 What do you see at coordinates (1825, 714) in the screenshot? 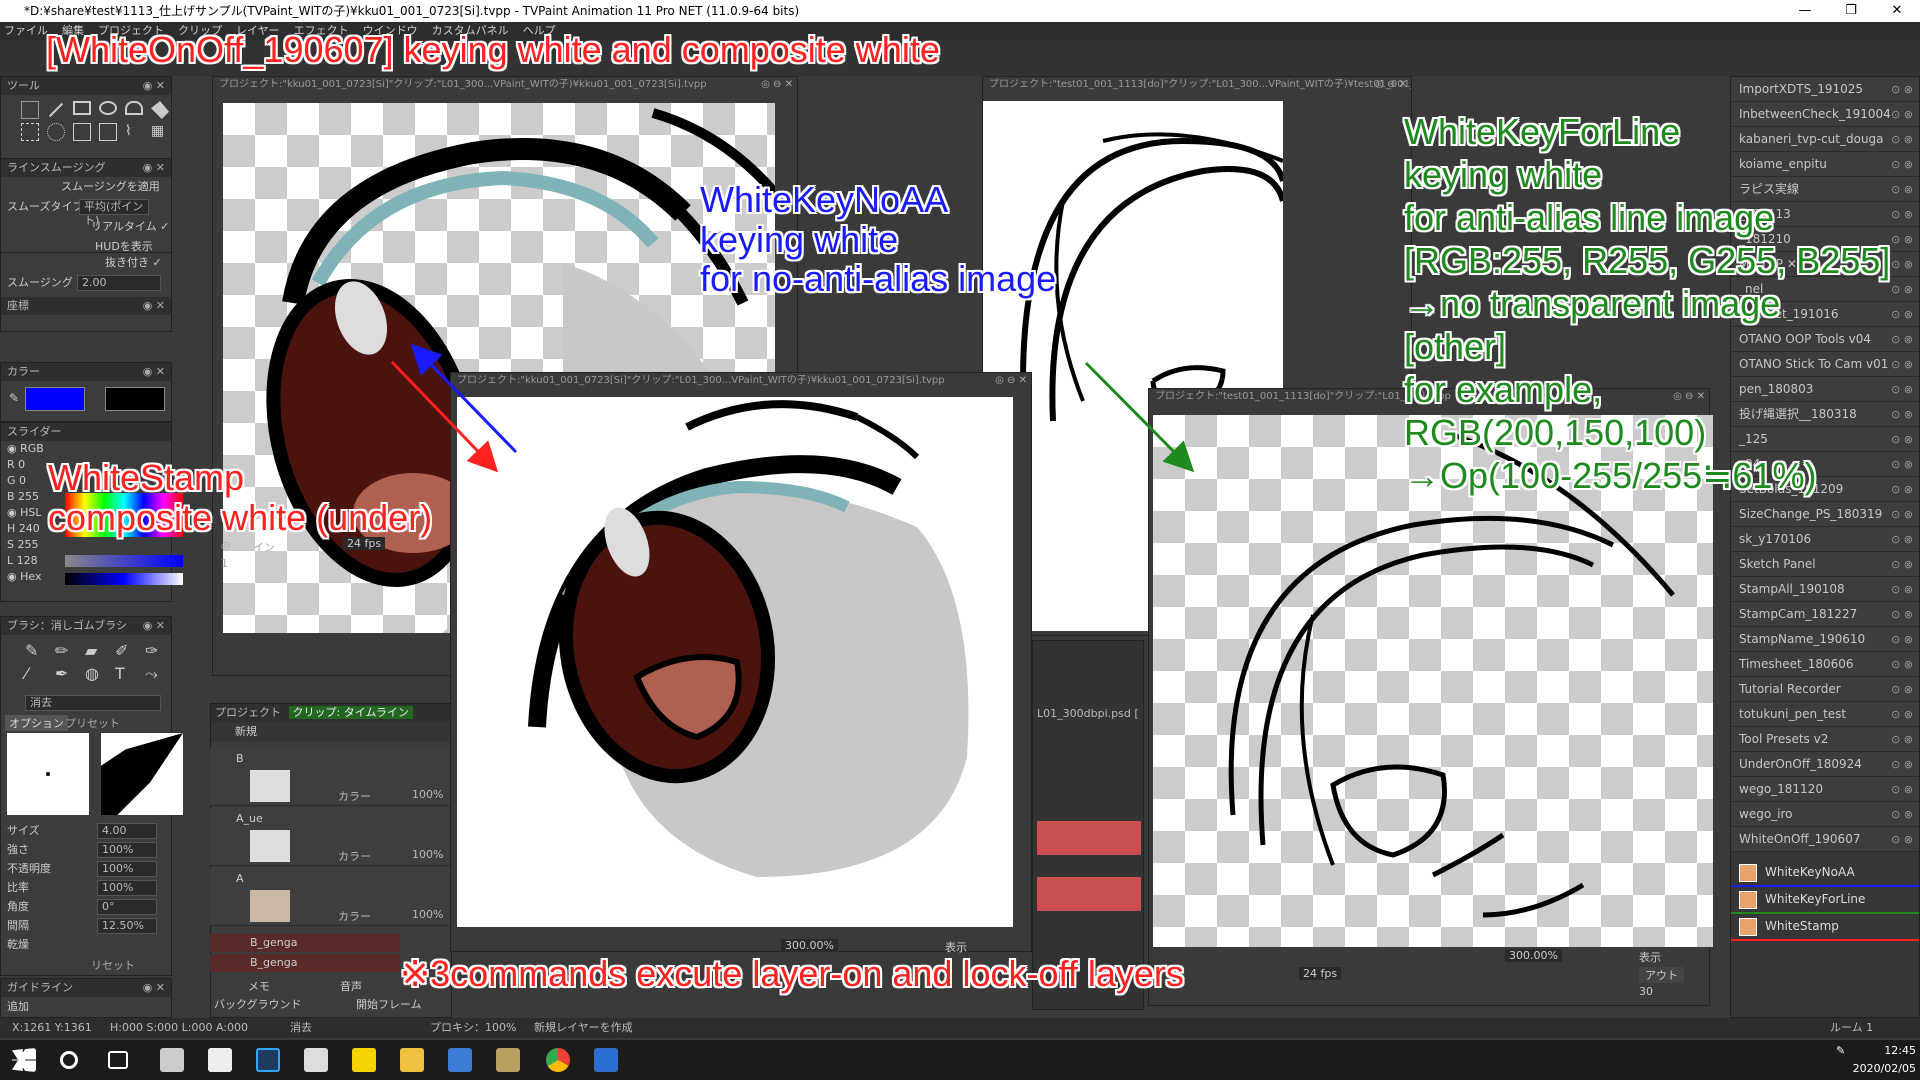
I see `plugin-item: totukuni_pen_test ⊙ ⊗` at bounding box center [1825, 714].